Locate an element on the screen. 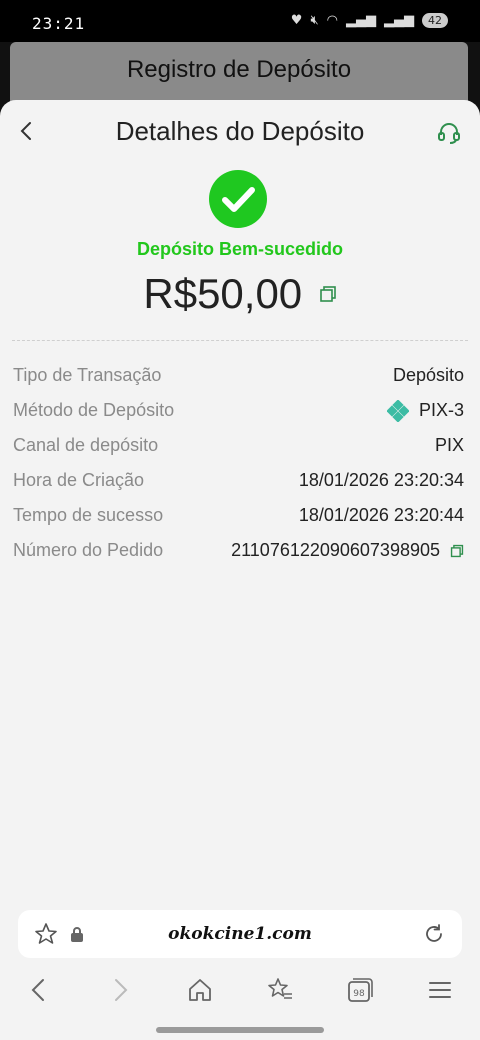 Image resolution: width=480 pixels, height=1040 pixels. detail-row-deposit-method: Método de Depósito PIX-3 is located at coordinates (238, 410).